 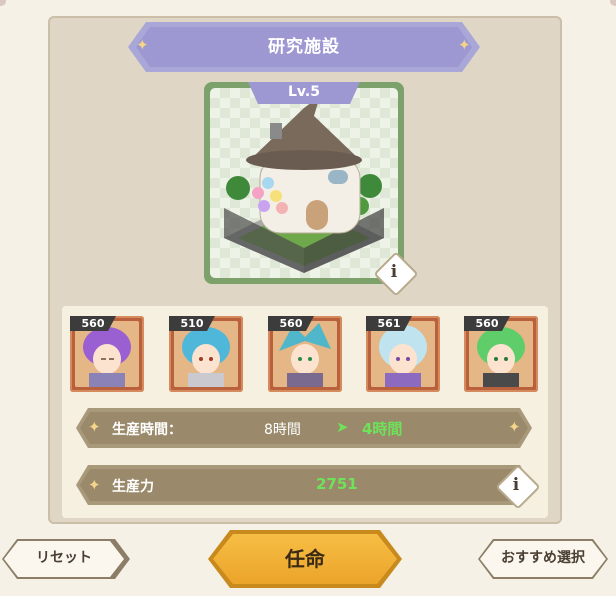 I want to click on character-slot-2: 510, so click(x=206, y=354).